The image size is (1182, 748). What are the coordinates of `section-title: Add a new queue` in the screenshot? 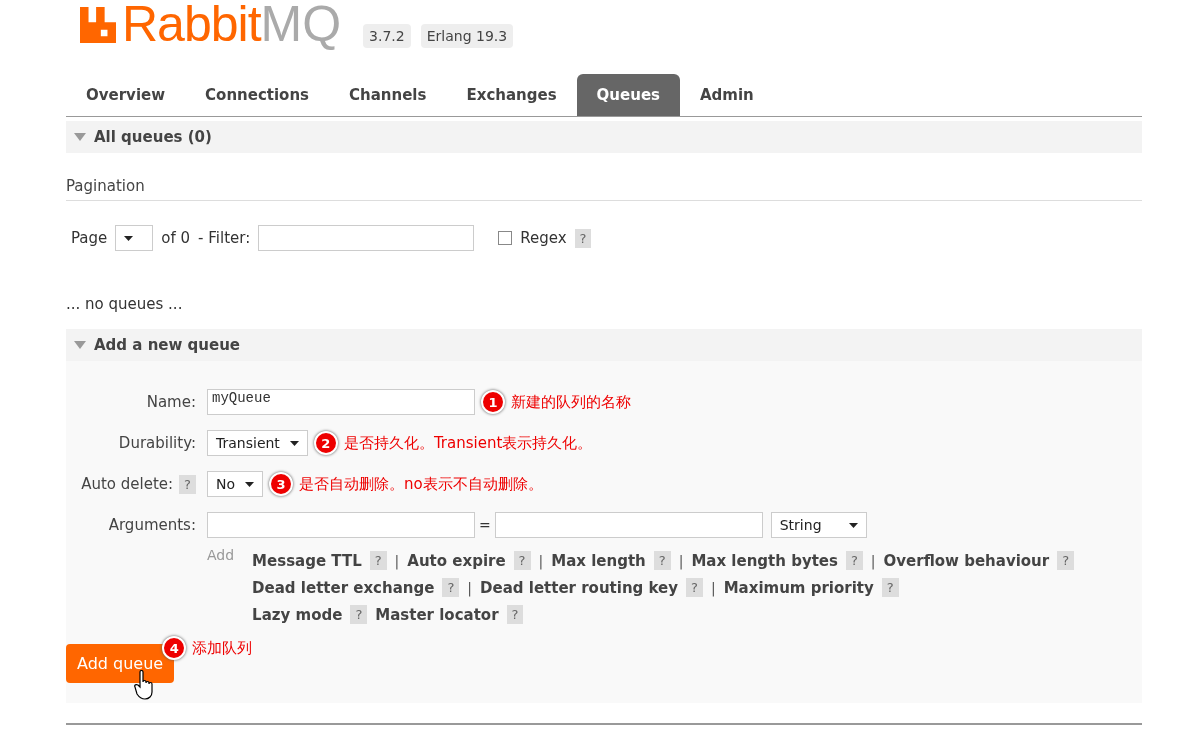 It's located at (167, 345).